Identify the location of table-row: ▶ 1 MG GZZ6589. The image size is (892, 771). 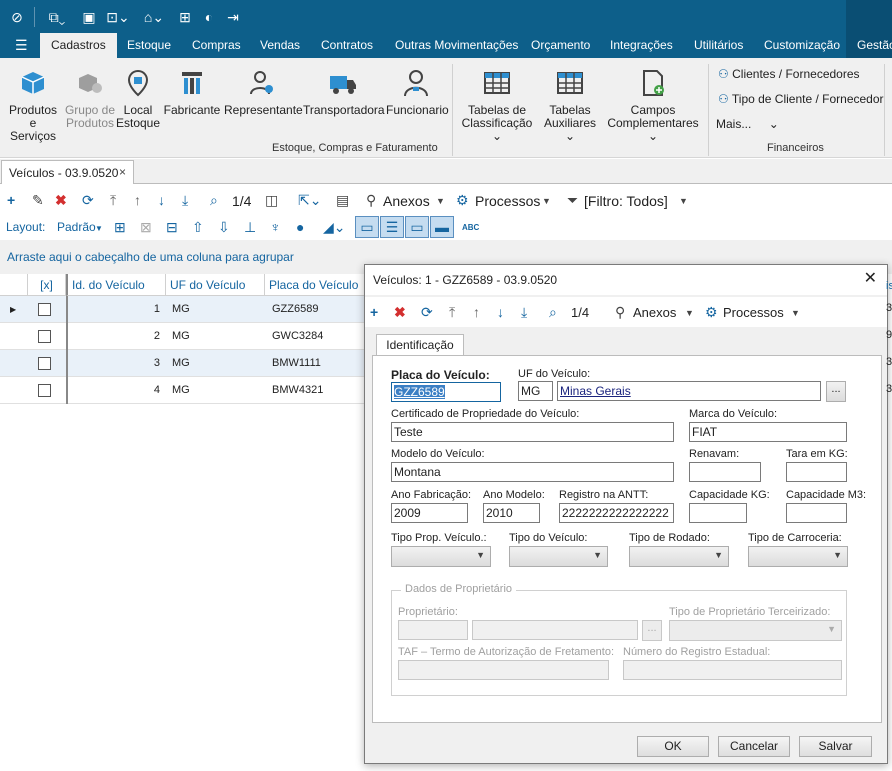
(185, 309).